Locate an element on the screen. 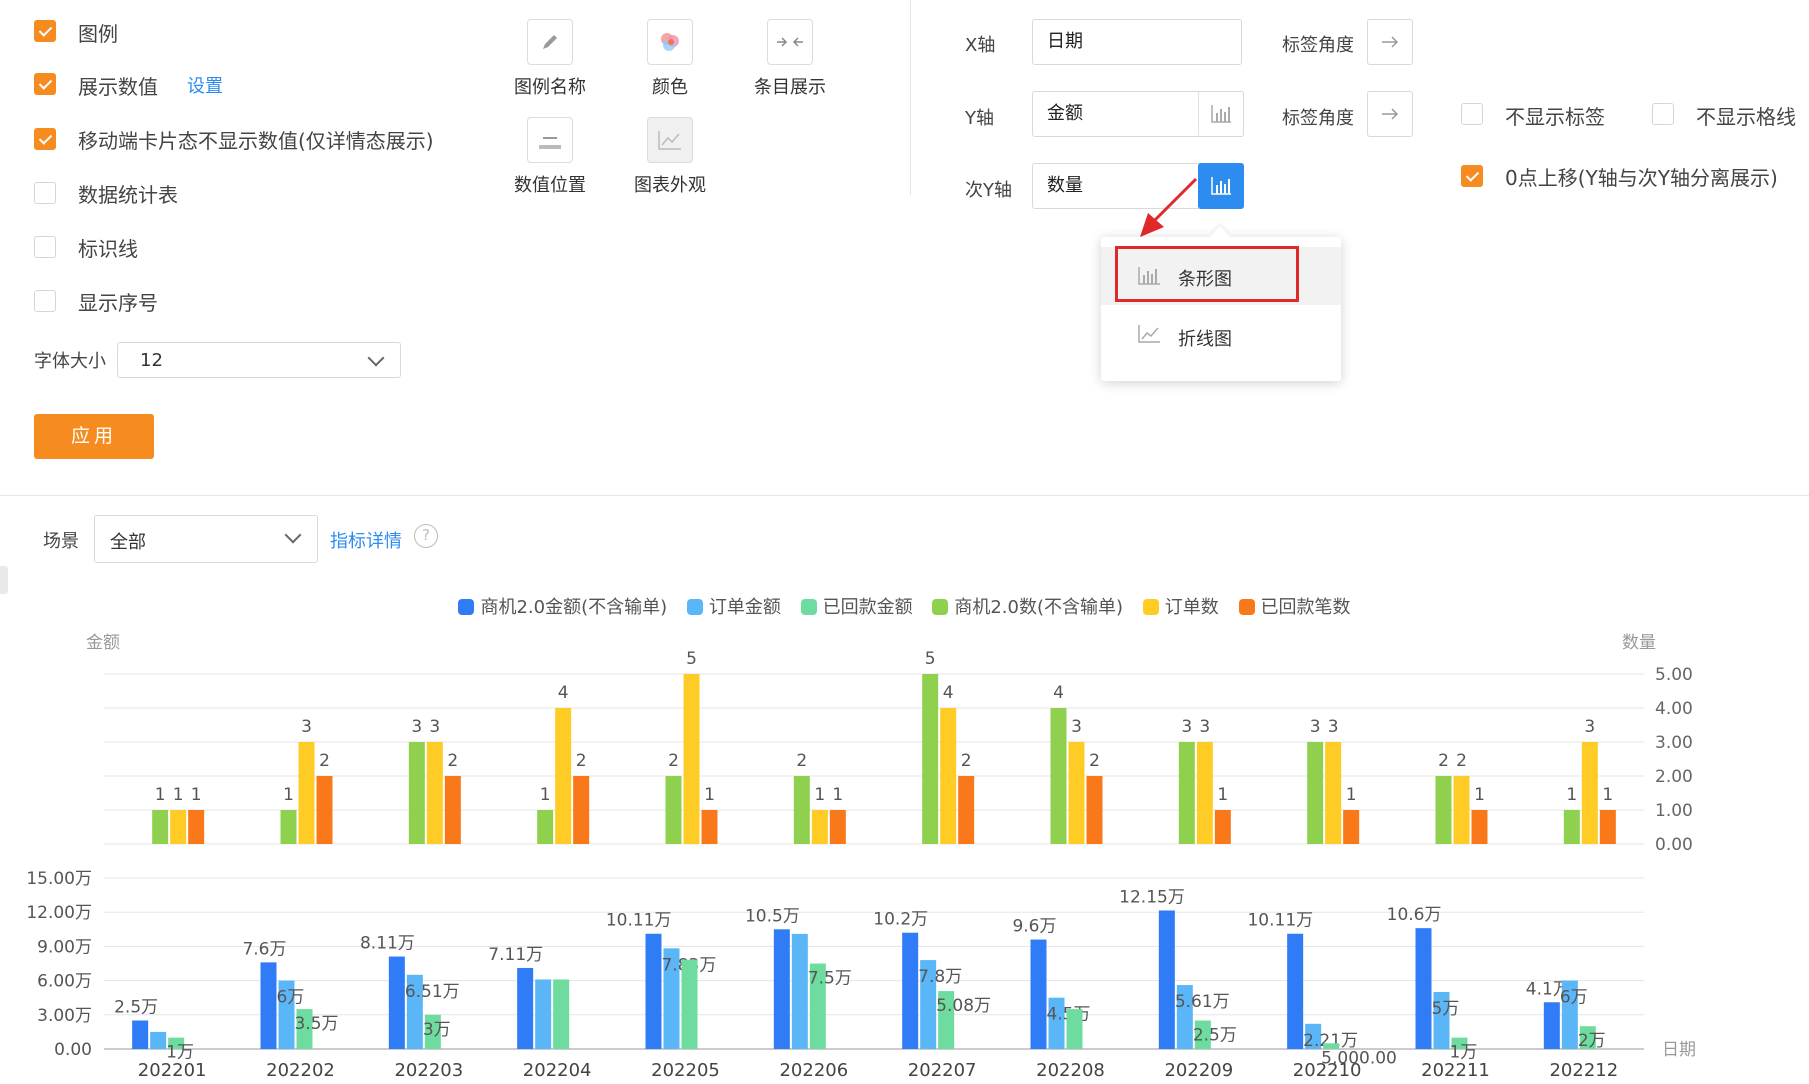 The width and height of the screenshot is (1809, 1084). amount-data-label: 5,000.00 is located at coordinates (1359, 1058).